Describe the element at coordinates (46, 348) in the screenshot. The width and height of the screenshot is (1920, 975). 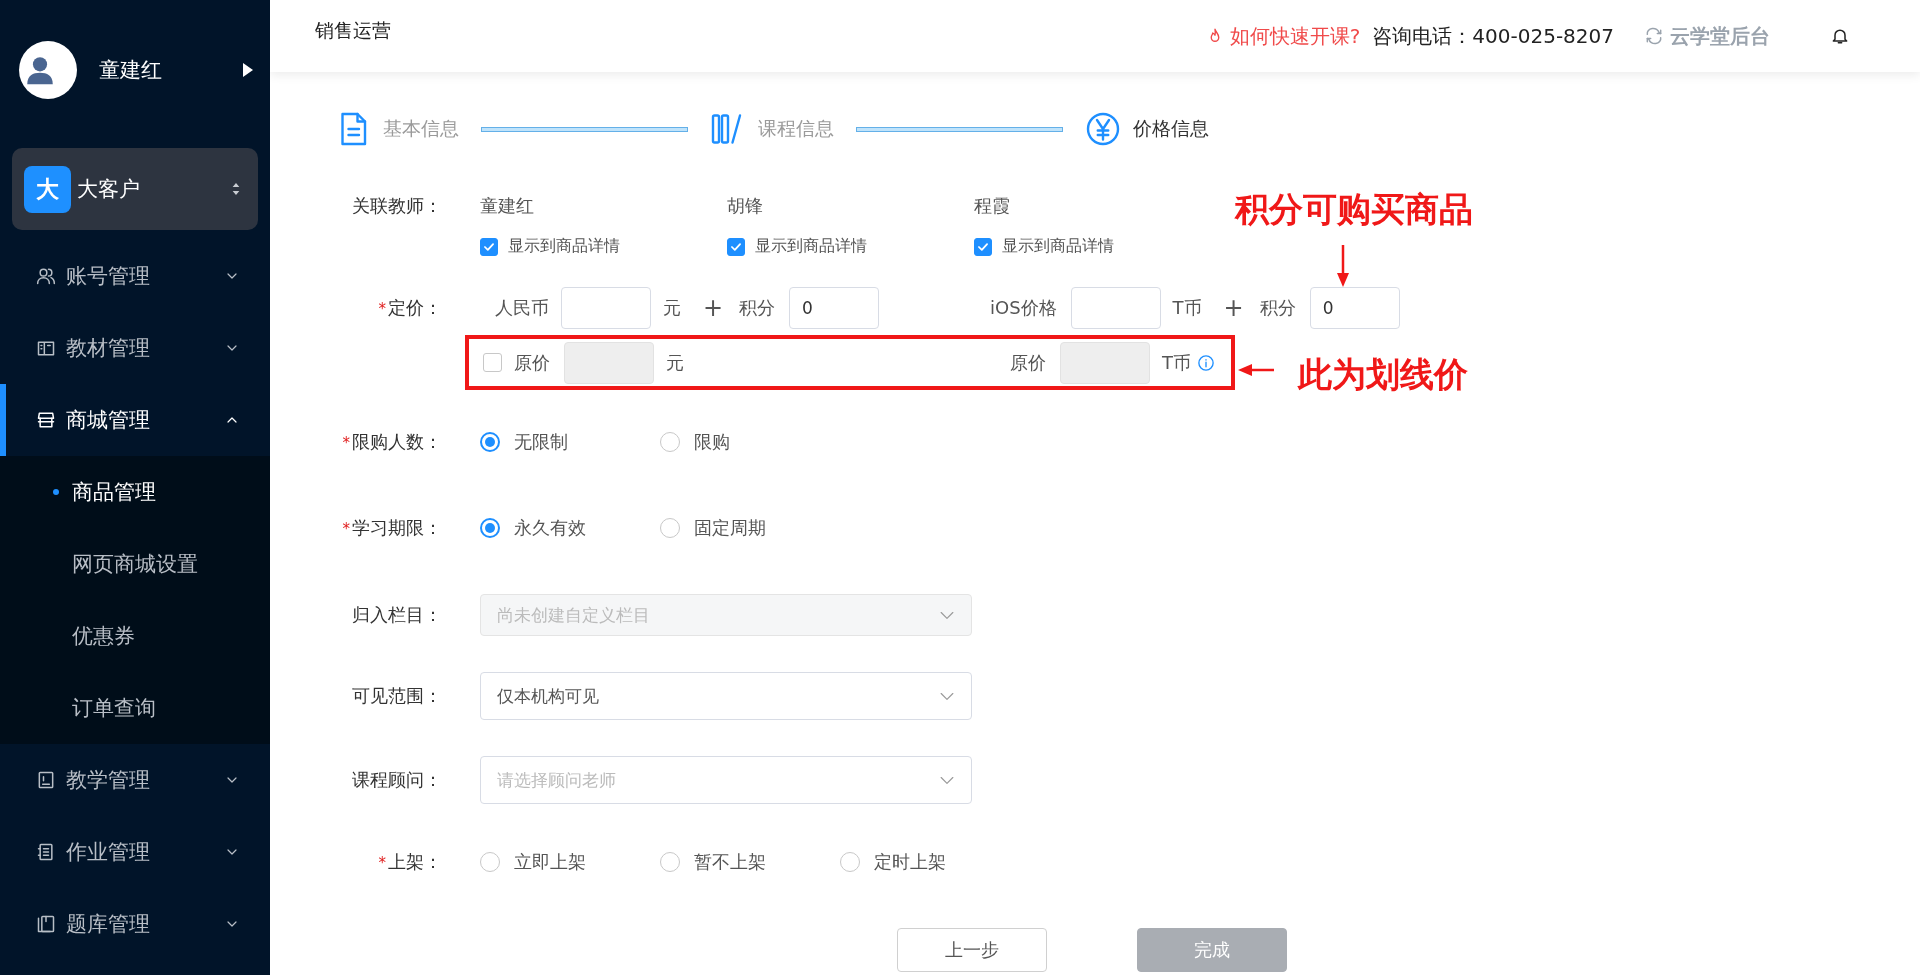
I see `book-icon` at that location.